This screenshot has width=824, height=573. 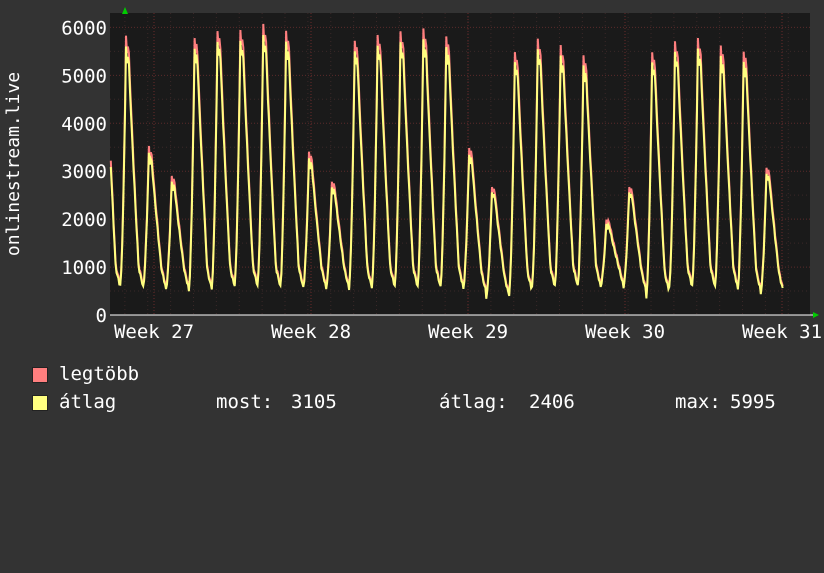 What do you see at coordinates (625, 332) in the screenshot?
I see `x-tick-label: Week 30` at bounding box center [625, 332].